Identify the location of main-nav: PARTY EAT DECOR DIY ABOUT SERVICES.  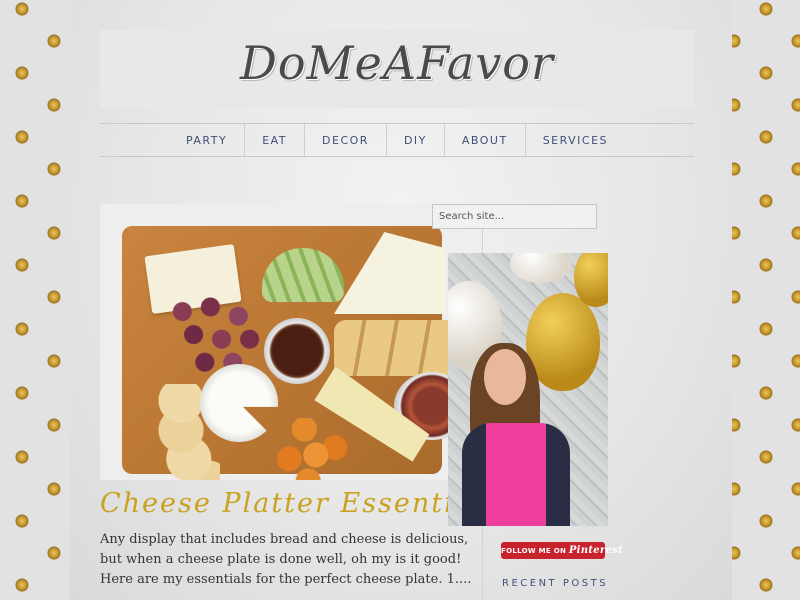
(397, 140).